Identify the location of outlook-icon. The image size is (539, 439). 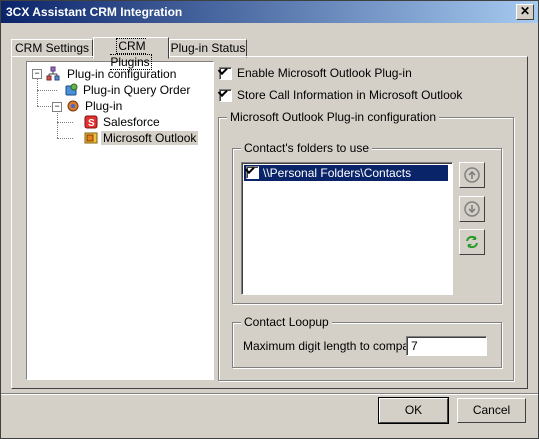
(91, 138).